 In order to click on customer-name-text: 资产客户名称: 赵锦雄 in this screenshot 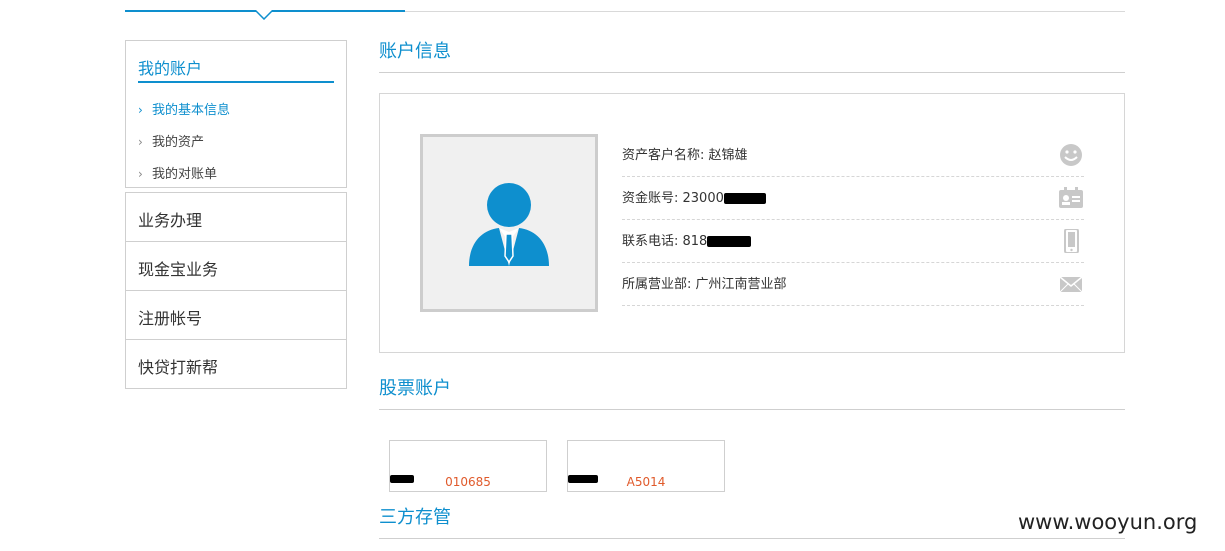, I will do `click(685, 155)`.